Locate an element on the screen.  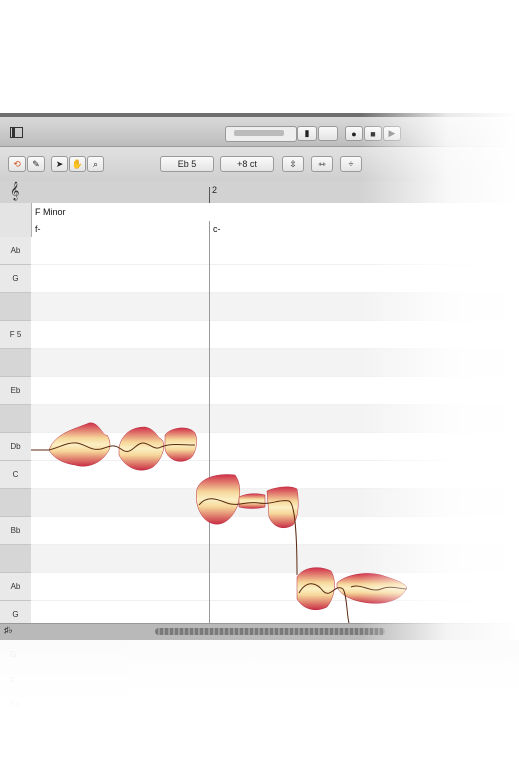
key-signature-lane: F Minor is located at coordinates (275, 212).